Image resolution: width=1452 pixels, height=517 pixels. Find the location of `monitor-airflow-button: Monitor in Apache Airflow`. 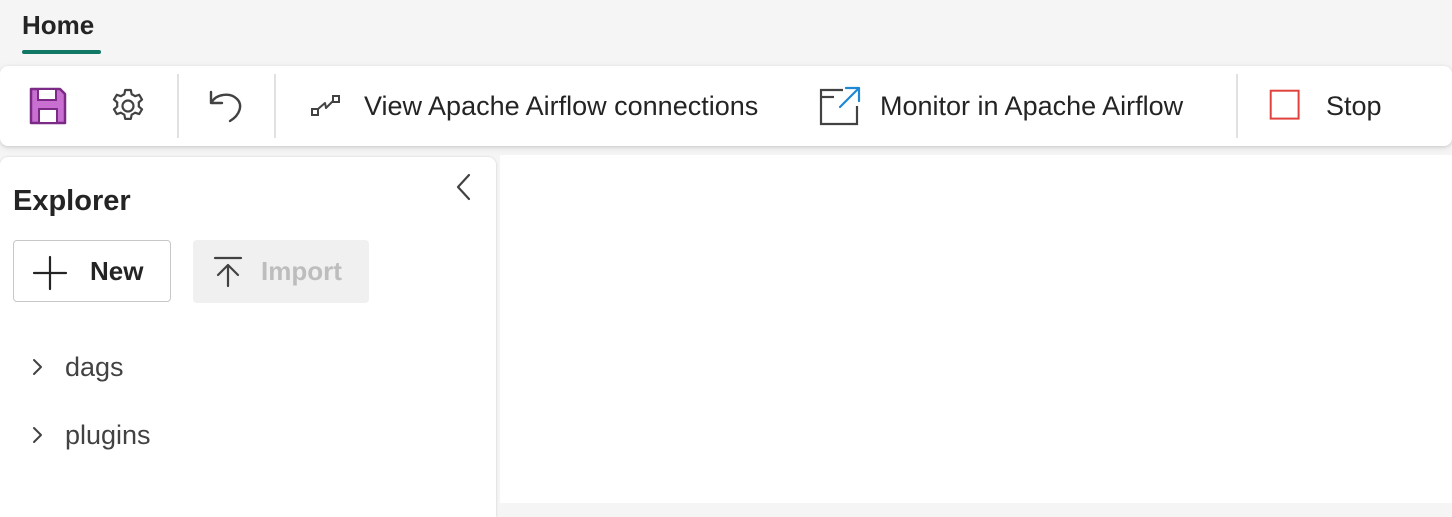

monitor-airflow-button: Monitor in Apache Airflow is located at coordinates (1000, 106).